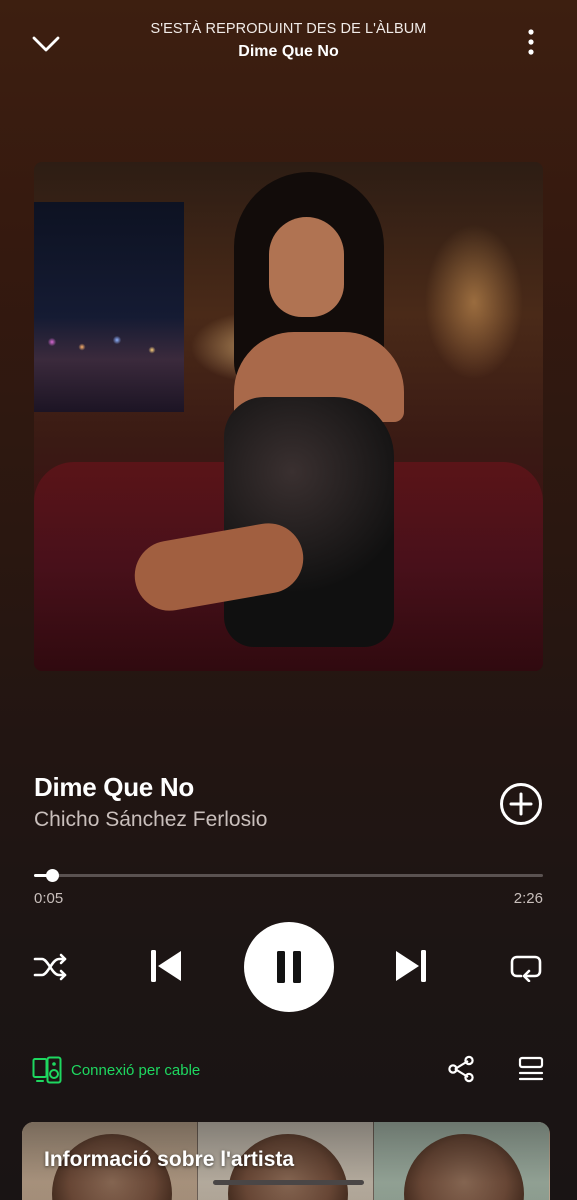  What do you see at coordinates (136, 1070) in the screenshot?
I see `device-label: Connexió per cable` at bounding box center [136, 1070].